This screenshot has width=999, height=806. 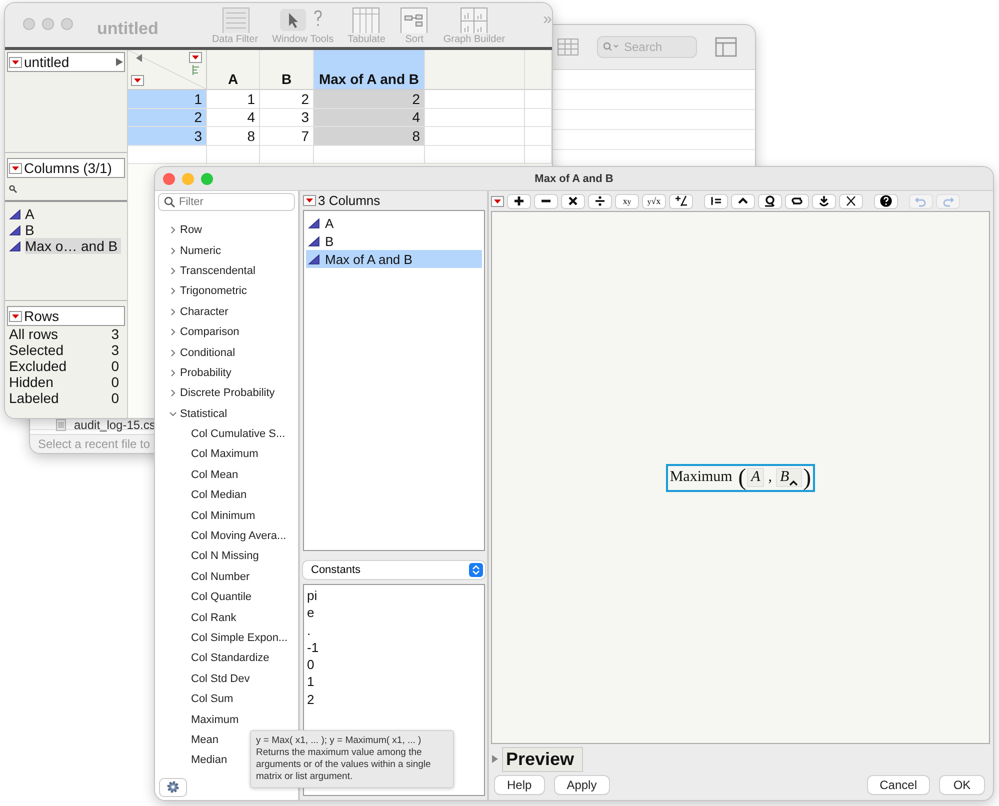 What do you see at coordinates (898, 785) in the screenshot?
I see `dialog-button: Cancel` at bounding box center [898, 785].